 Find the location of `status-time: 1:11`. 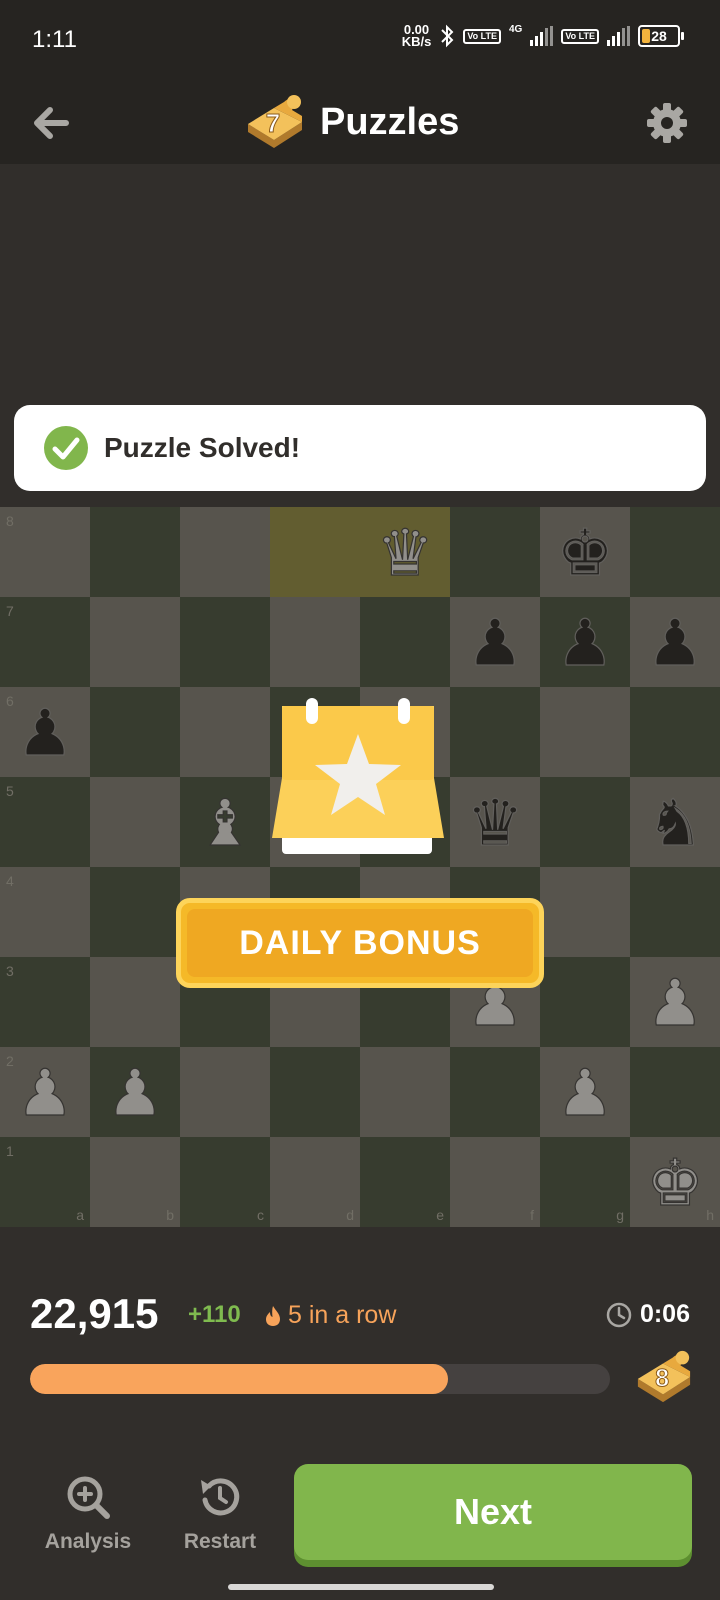

status-time: 1:11 is located at coordinates (54, 39).